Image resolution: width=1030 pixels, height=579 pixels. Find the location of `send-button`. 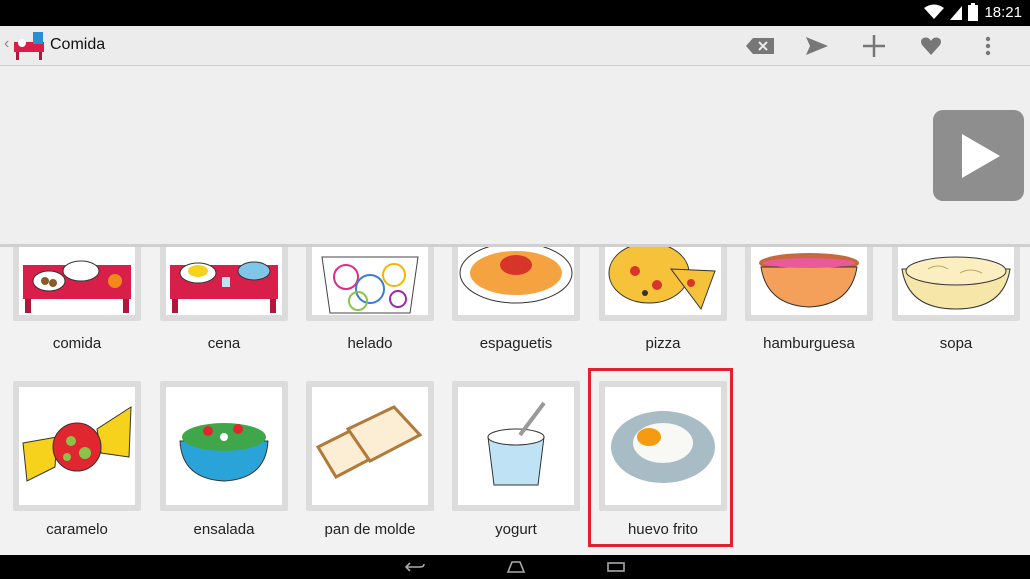

send-button is located at coordinates (816, 46).